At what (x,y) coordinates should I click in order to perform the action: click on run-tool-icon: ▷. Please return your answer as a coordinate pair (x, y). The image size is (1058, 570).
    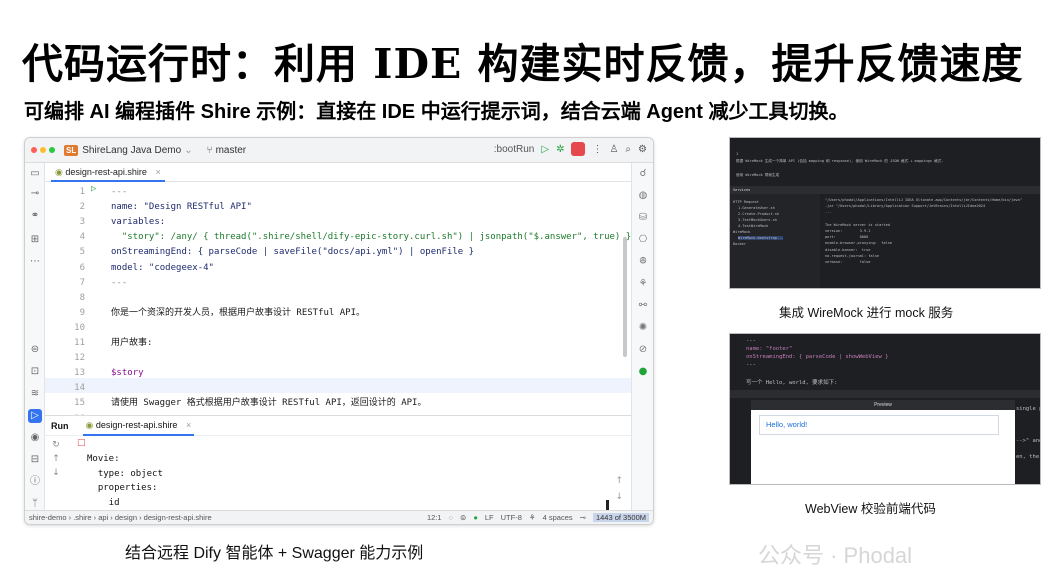
    Looking at the image, I should click on (35, 416).